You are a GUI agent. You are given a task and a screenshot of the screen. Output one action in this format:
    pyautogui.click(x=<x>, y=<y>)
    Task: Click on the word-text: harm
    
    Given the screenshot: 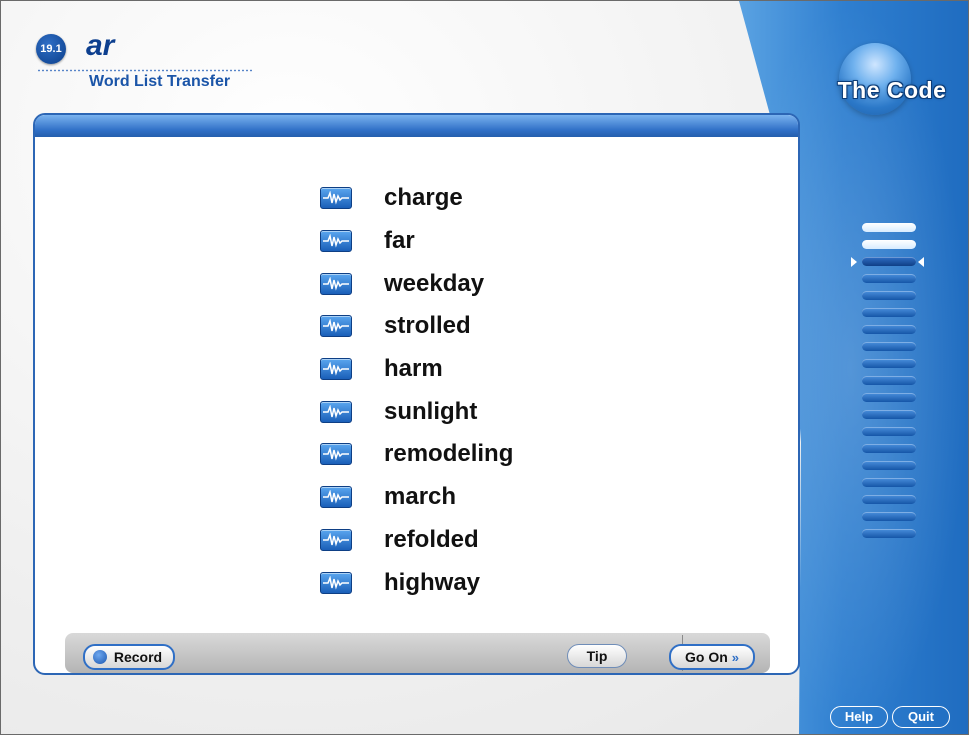 What is the action you would take?
    pyautogui.click(x=413, y=369)
    